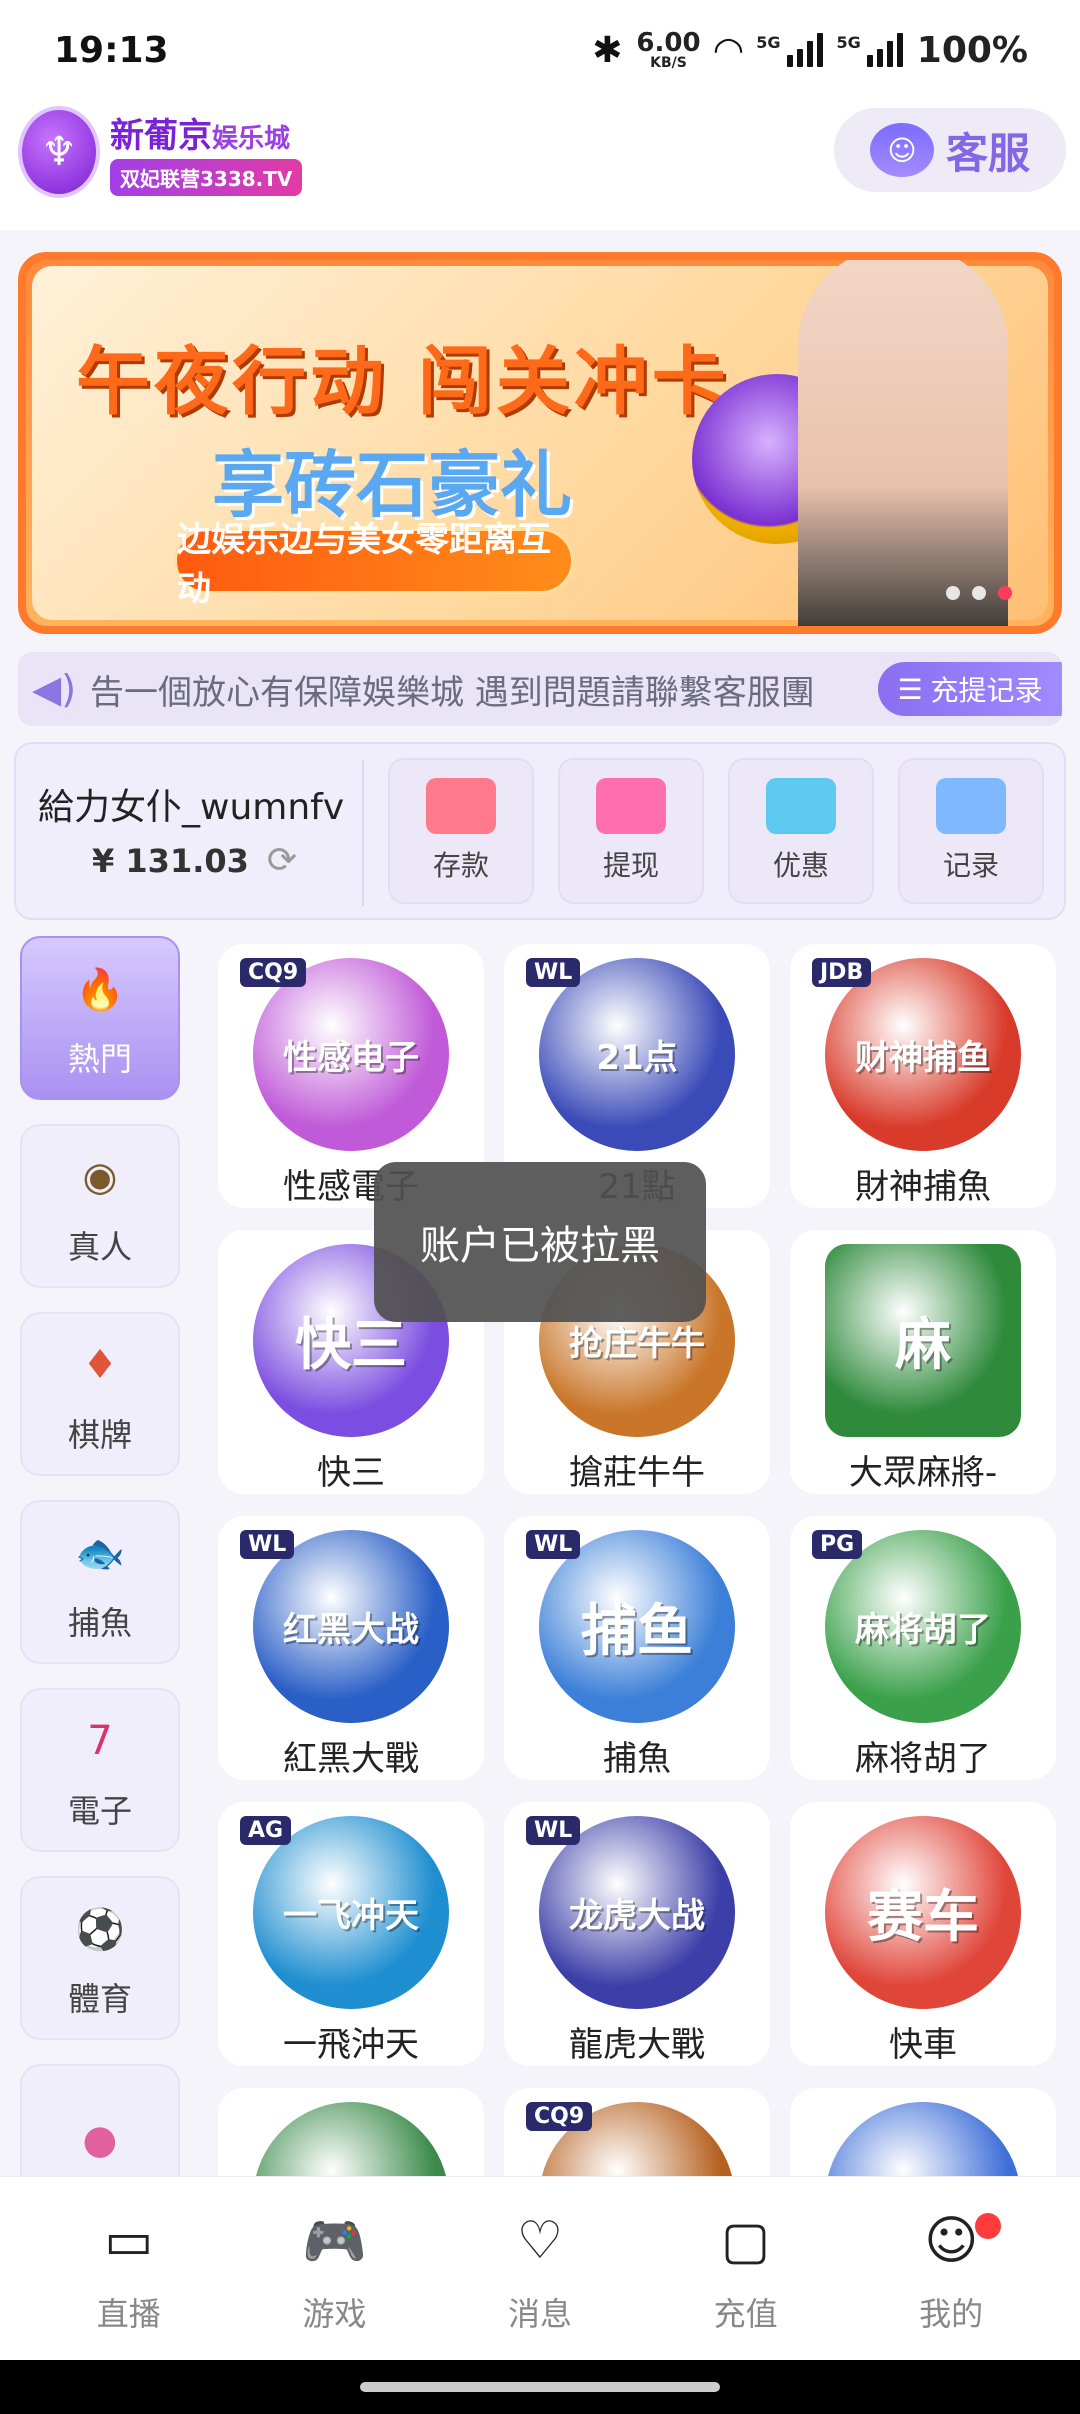 Image resolution: width=1080 pixels, height=2414 pixels. I want to click on game-tile: PG 麻将胡了 麻将胡了, so click(923, 1648).